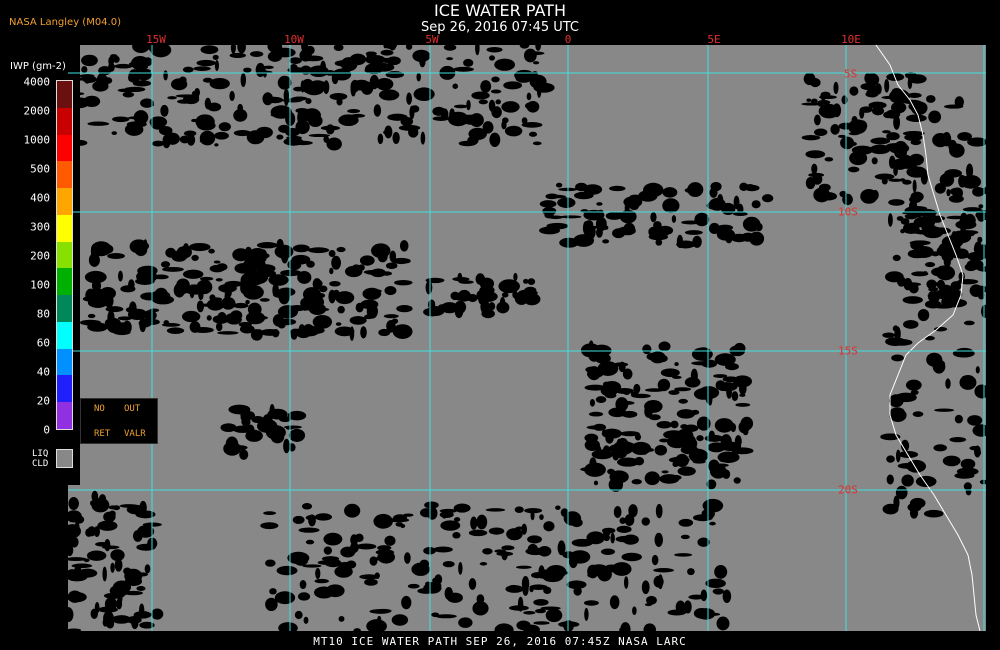 This screenshot has width=1000, height=650. I want to click on out-label: OUT, so click(132, 409).